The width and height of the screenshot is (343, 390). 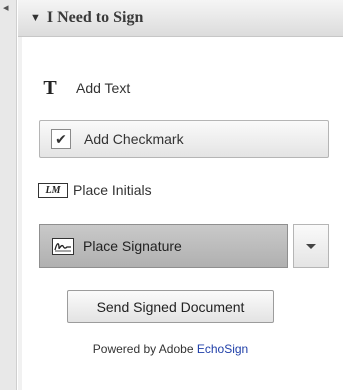 I want to click on place-signature-group: Place Signature, so click(x=184, y=246).